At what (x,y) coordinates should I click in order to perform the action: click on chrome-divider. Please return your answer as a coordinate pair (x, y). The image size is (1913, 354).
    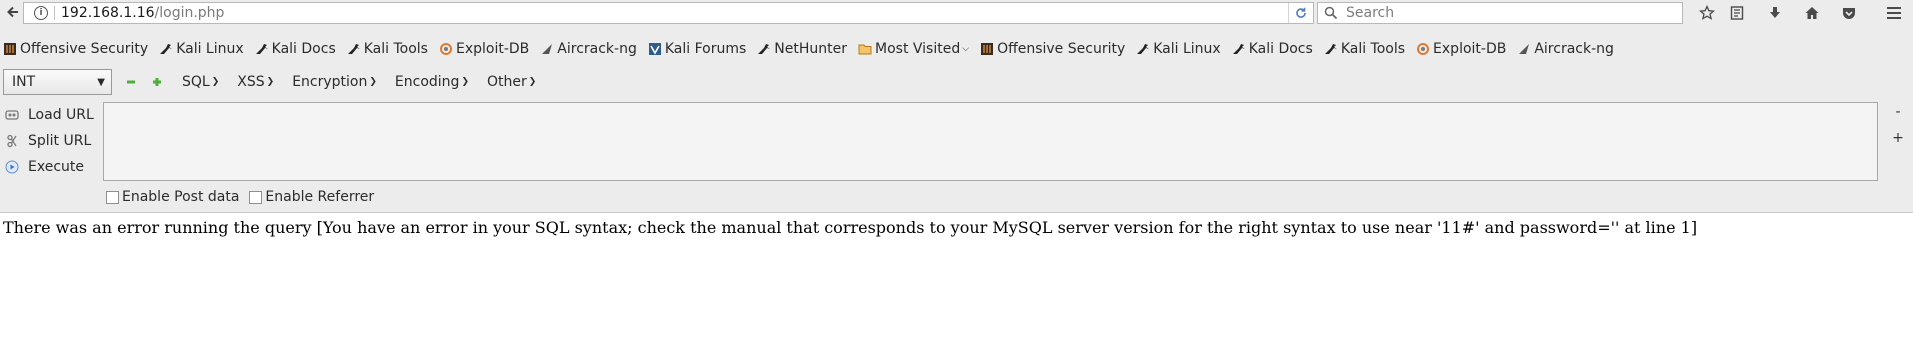
    Looking at the image, I should click on (956, 212).